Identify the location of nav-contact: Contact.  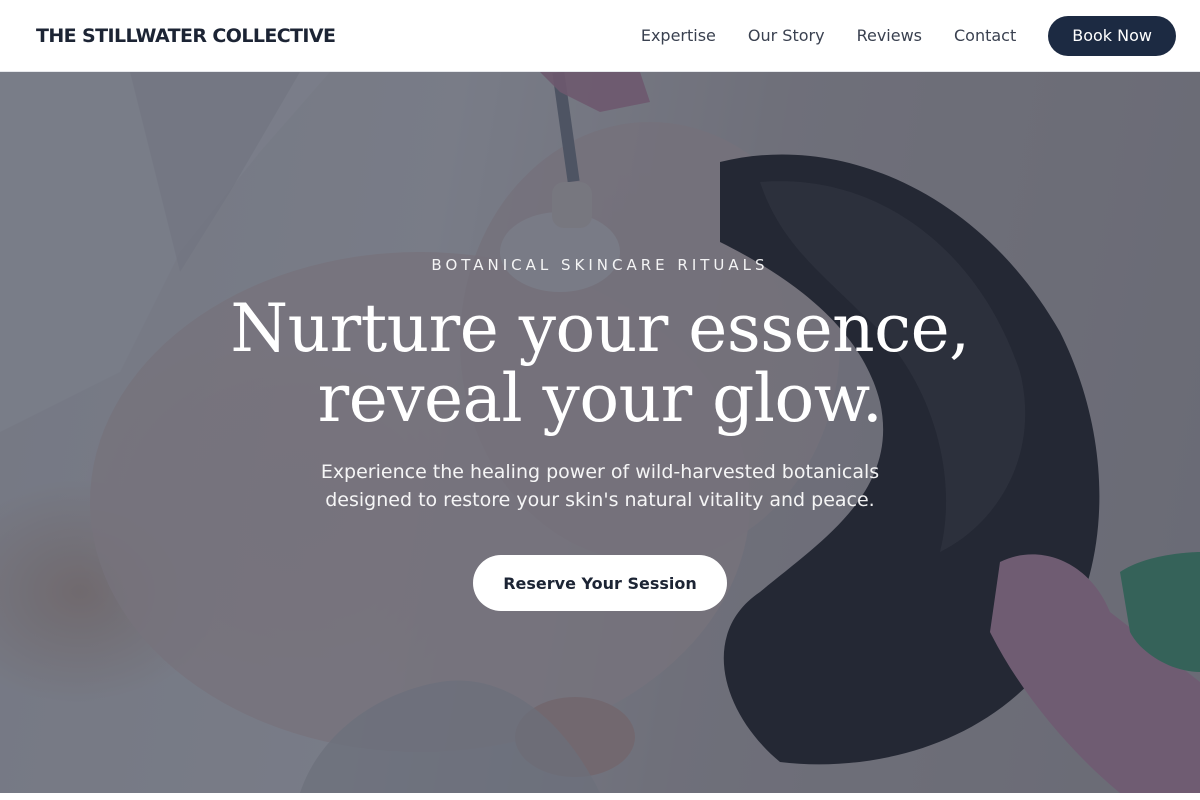
(985, 35).